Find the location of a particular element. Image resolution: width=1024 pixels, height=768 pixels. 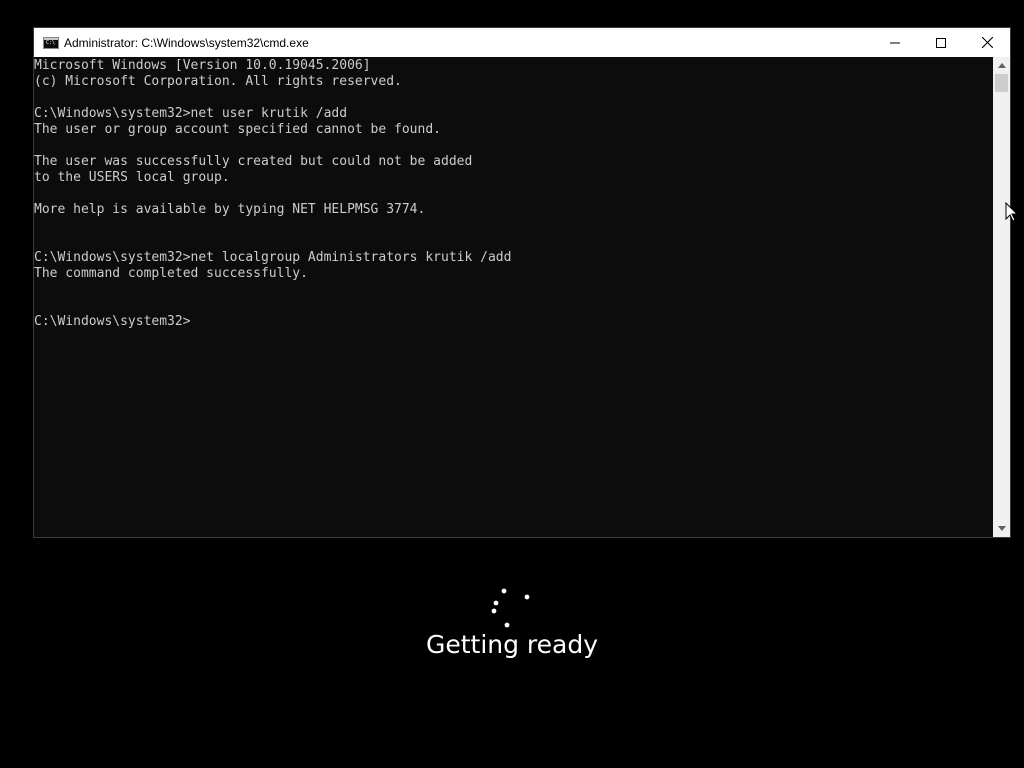

minimize-button is located at coordinates (895, 42).